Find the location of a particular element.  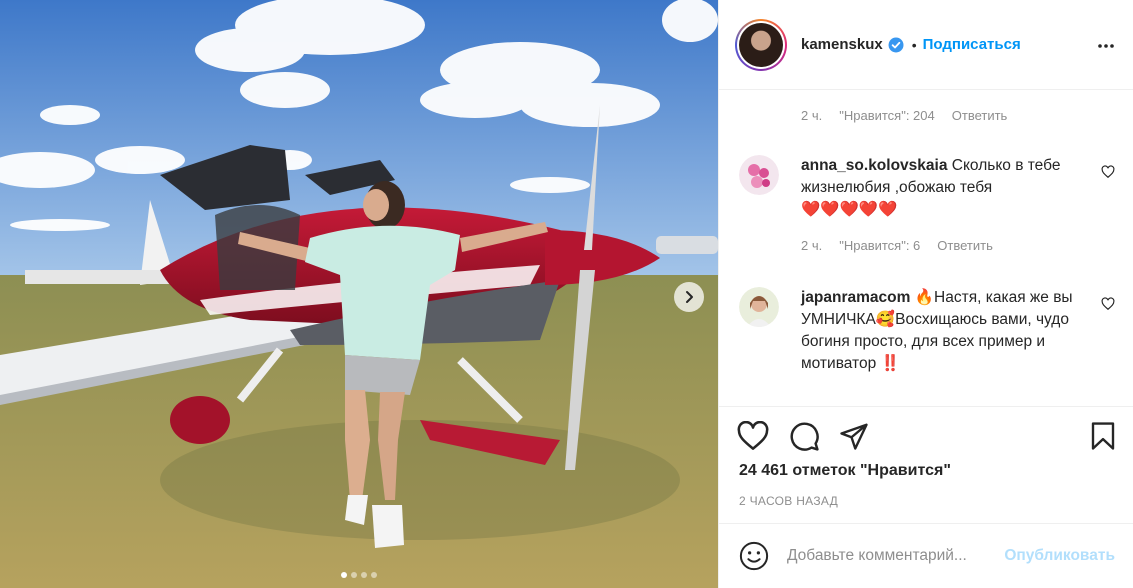

carousel-indicators is located at coordinates (359, 575).